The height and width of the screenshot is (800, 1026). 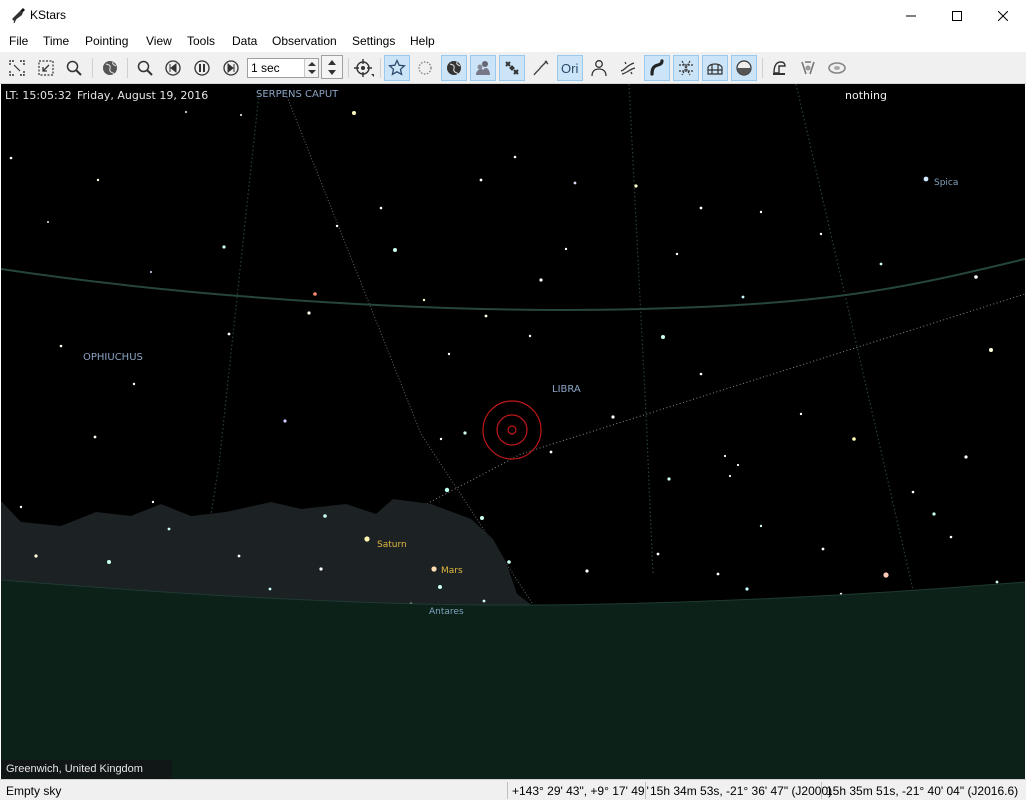 I want to click on time-unit-spinner, so click(x=332, y=67).